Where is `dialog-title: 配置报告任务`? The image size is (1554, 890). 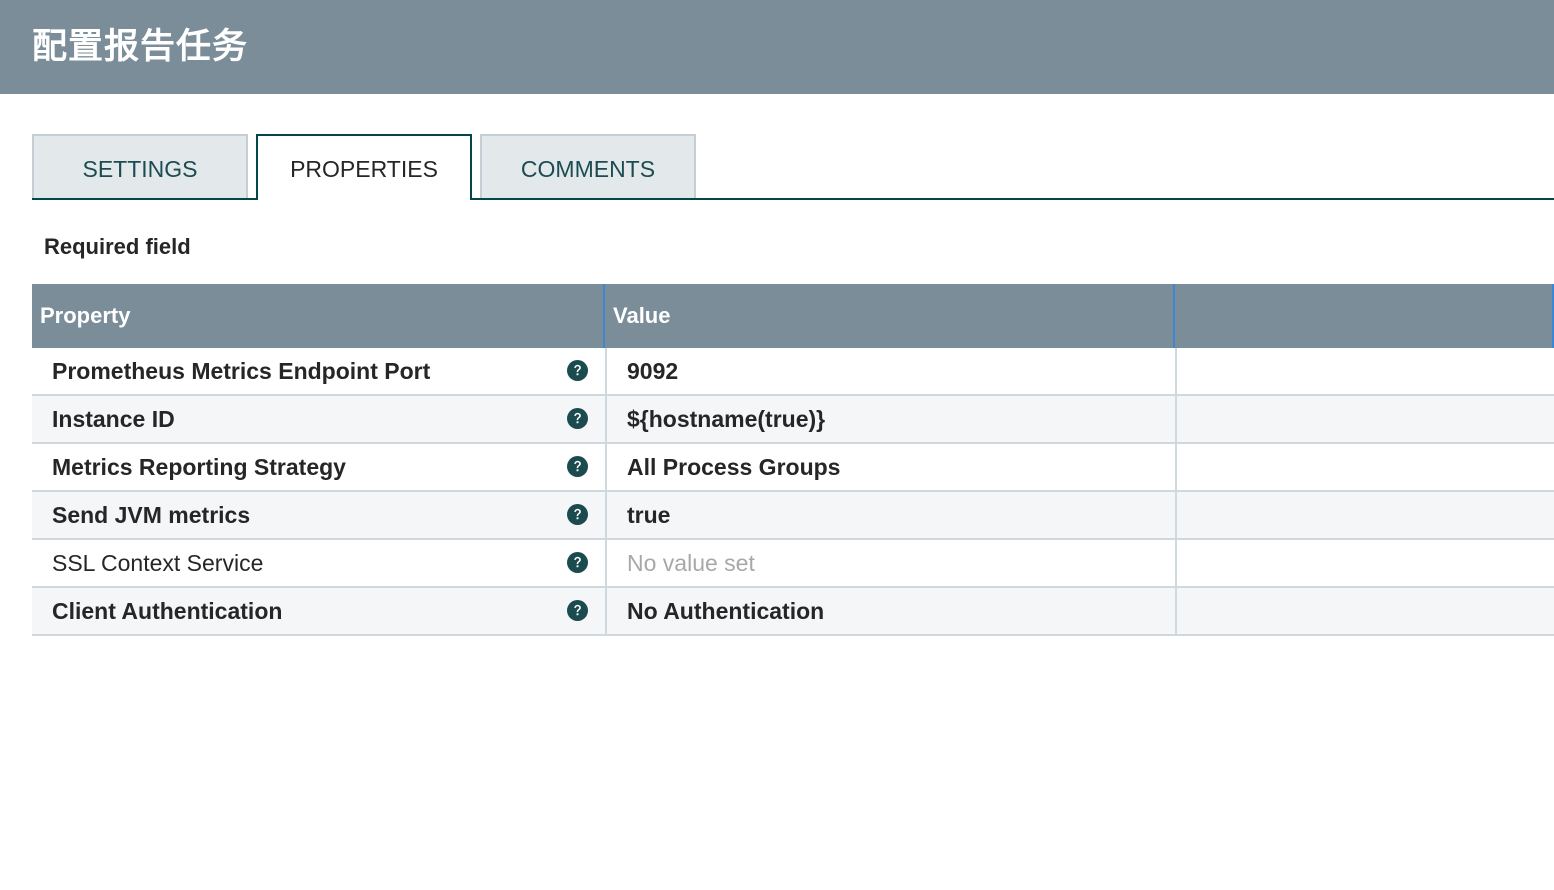 dialog-title: 配置报告任务 is located at coordinates (140, 47).